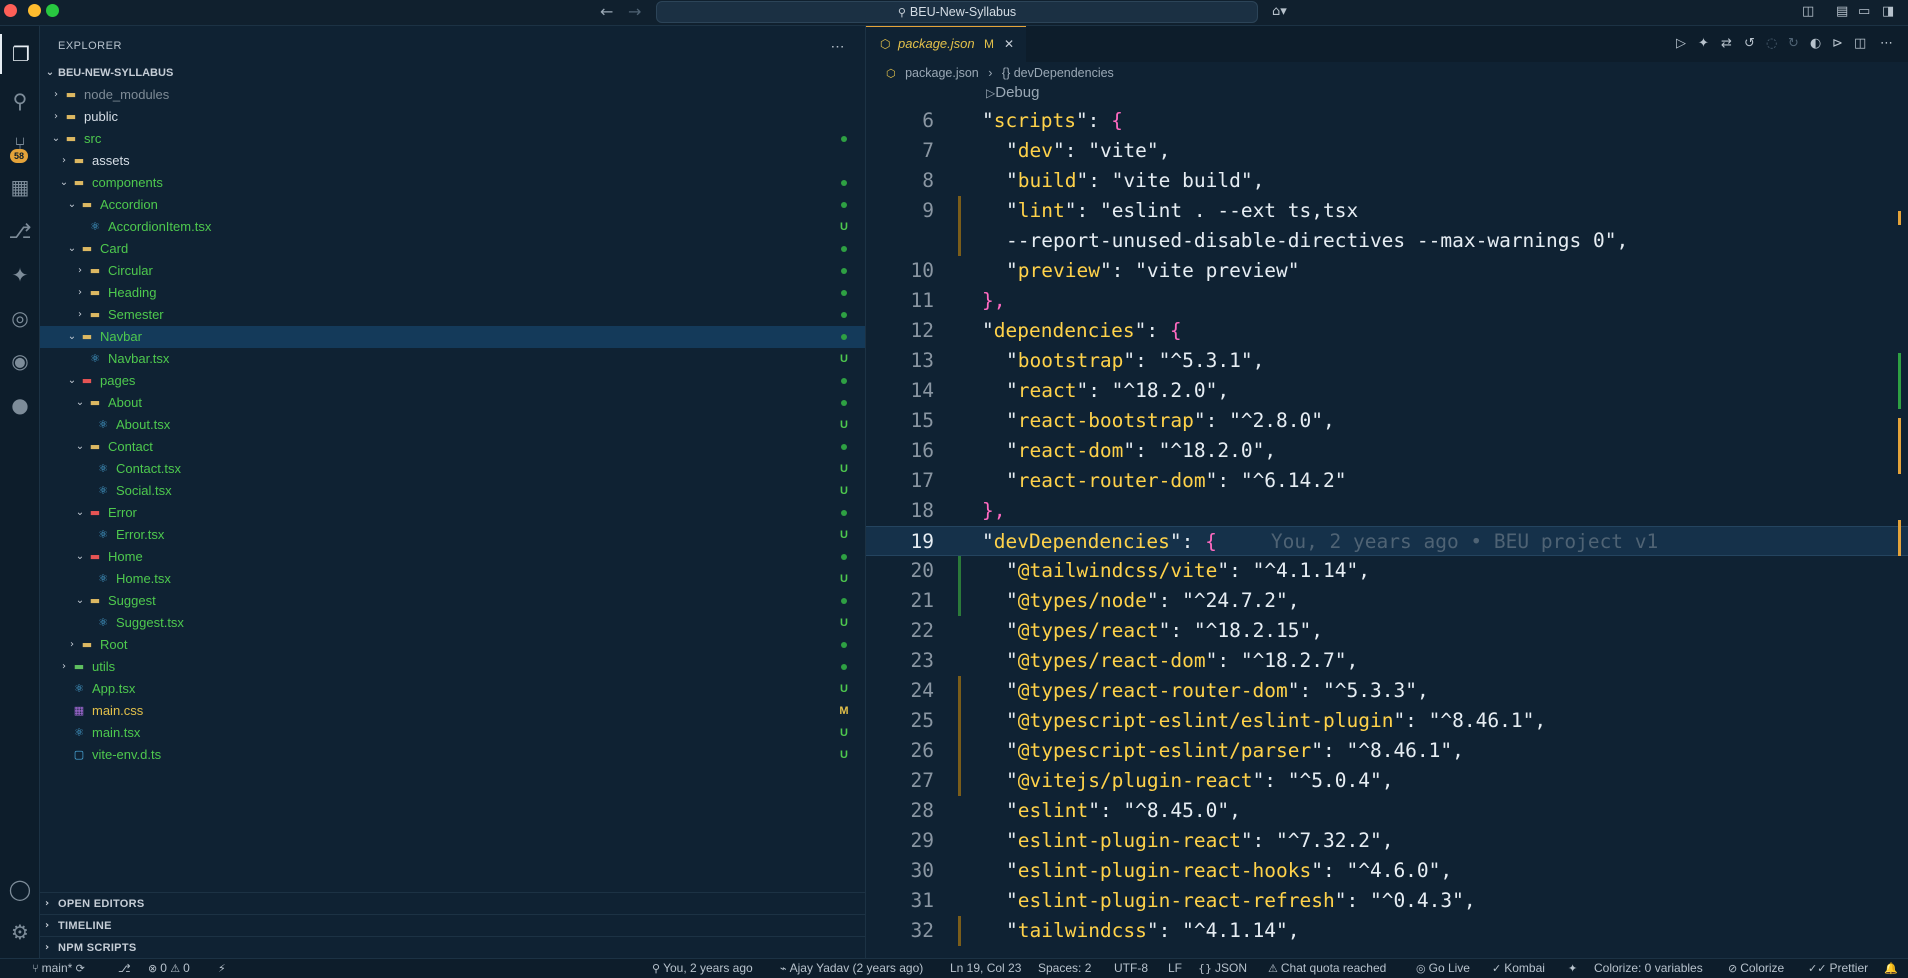 The image size is (1908, 978). Describe the element at coordinates (1222, 968) in the screenshot. I see `language-mode: {} JSON` at that location.